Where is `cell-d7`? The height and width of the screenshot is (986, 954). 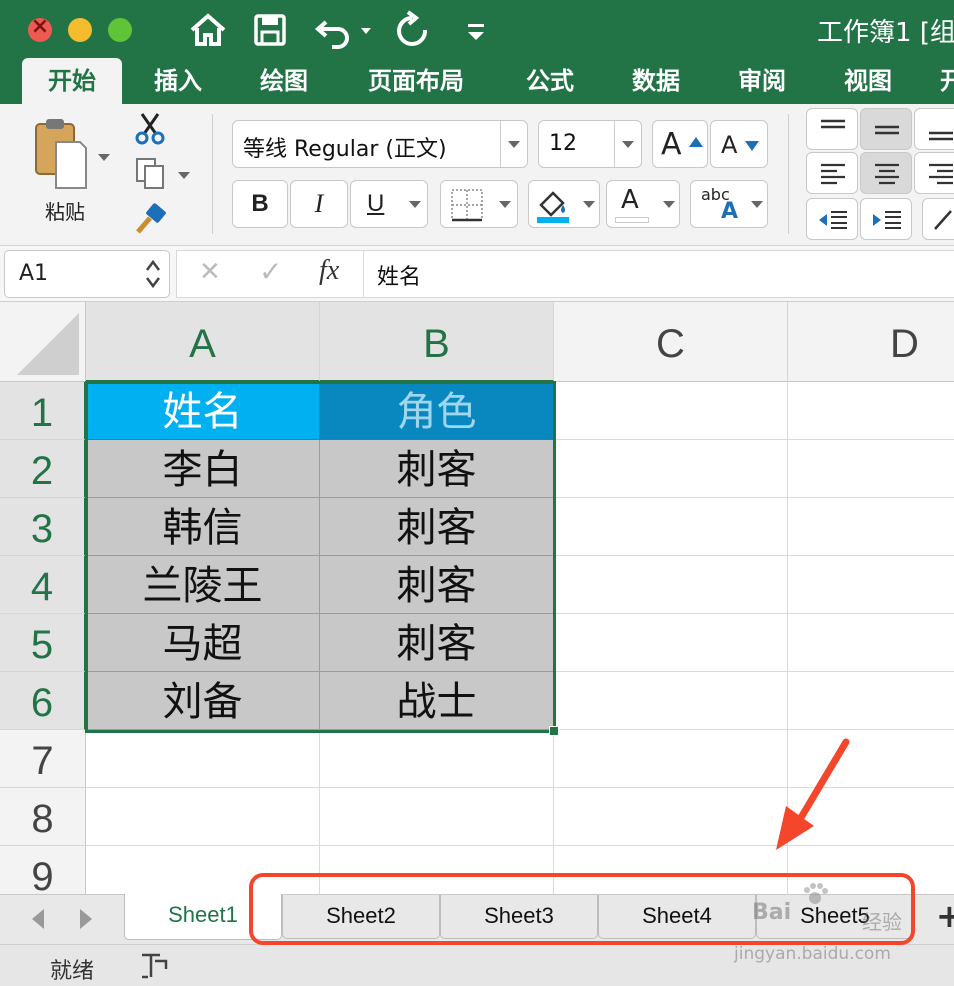
cell-d7 is located at coordinates (871, 759).